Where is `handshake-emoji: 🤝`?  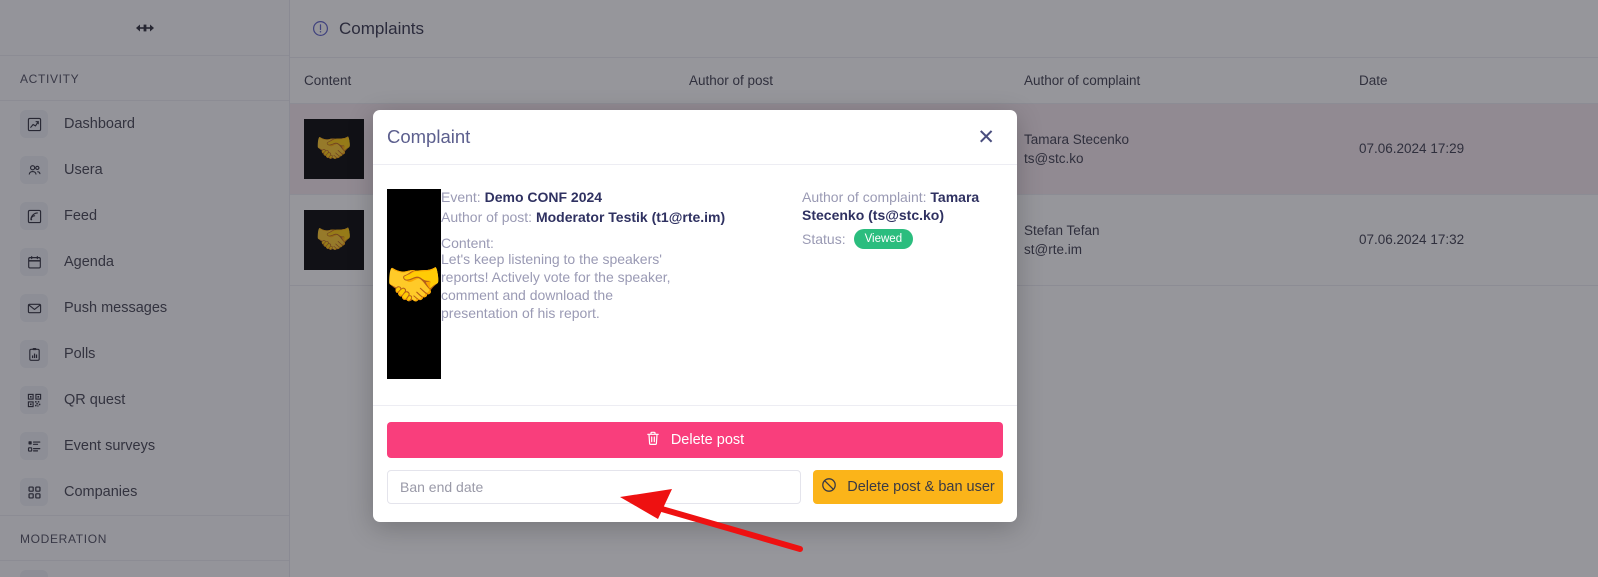 handshake-emoji: 🤝 is located at coordinates (414, 284).